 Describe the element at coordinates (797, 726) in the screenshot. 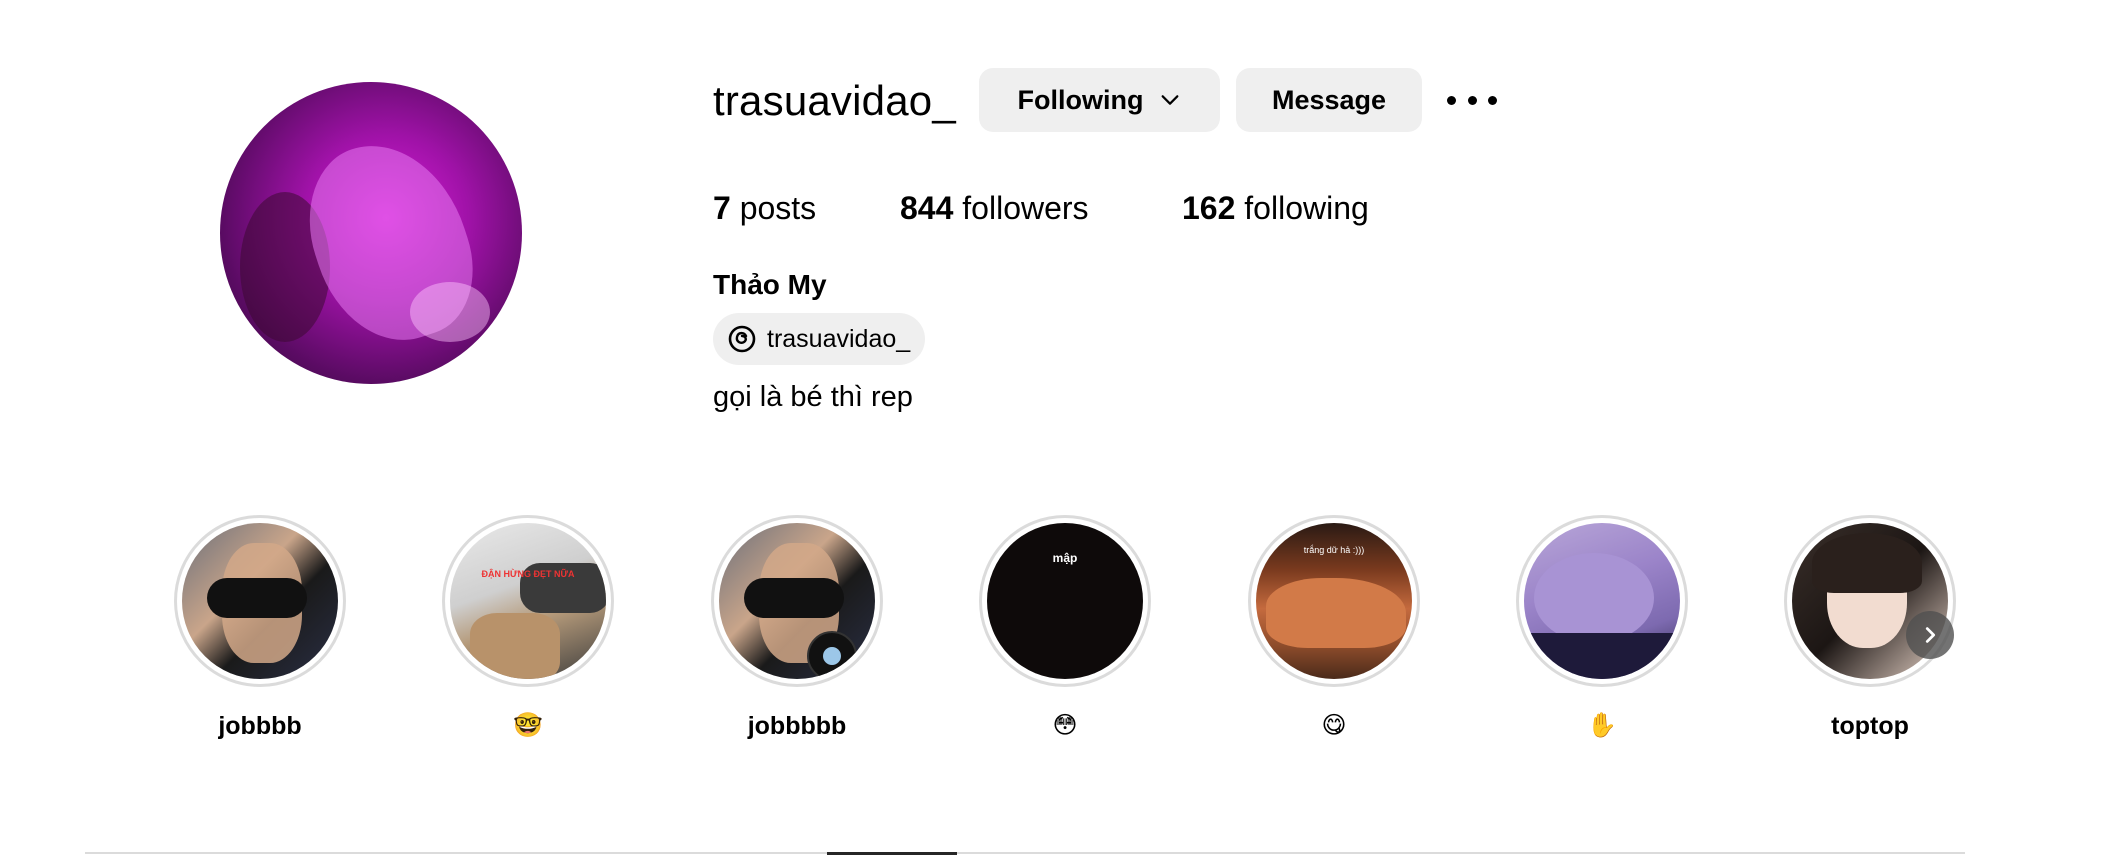

I see `highlight-label: jobbbbb` at that location.